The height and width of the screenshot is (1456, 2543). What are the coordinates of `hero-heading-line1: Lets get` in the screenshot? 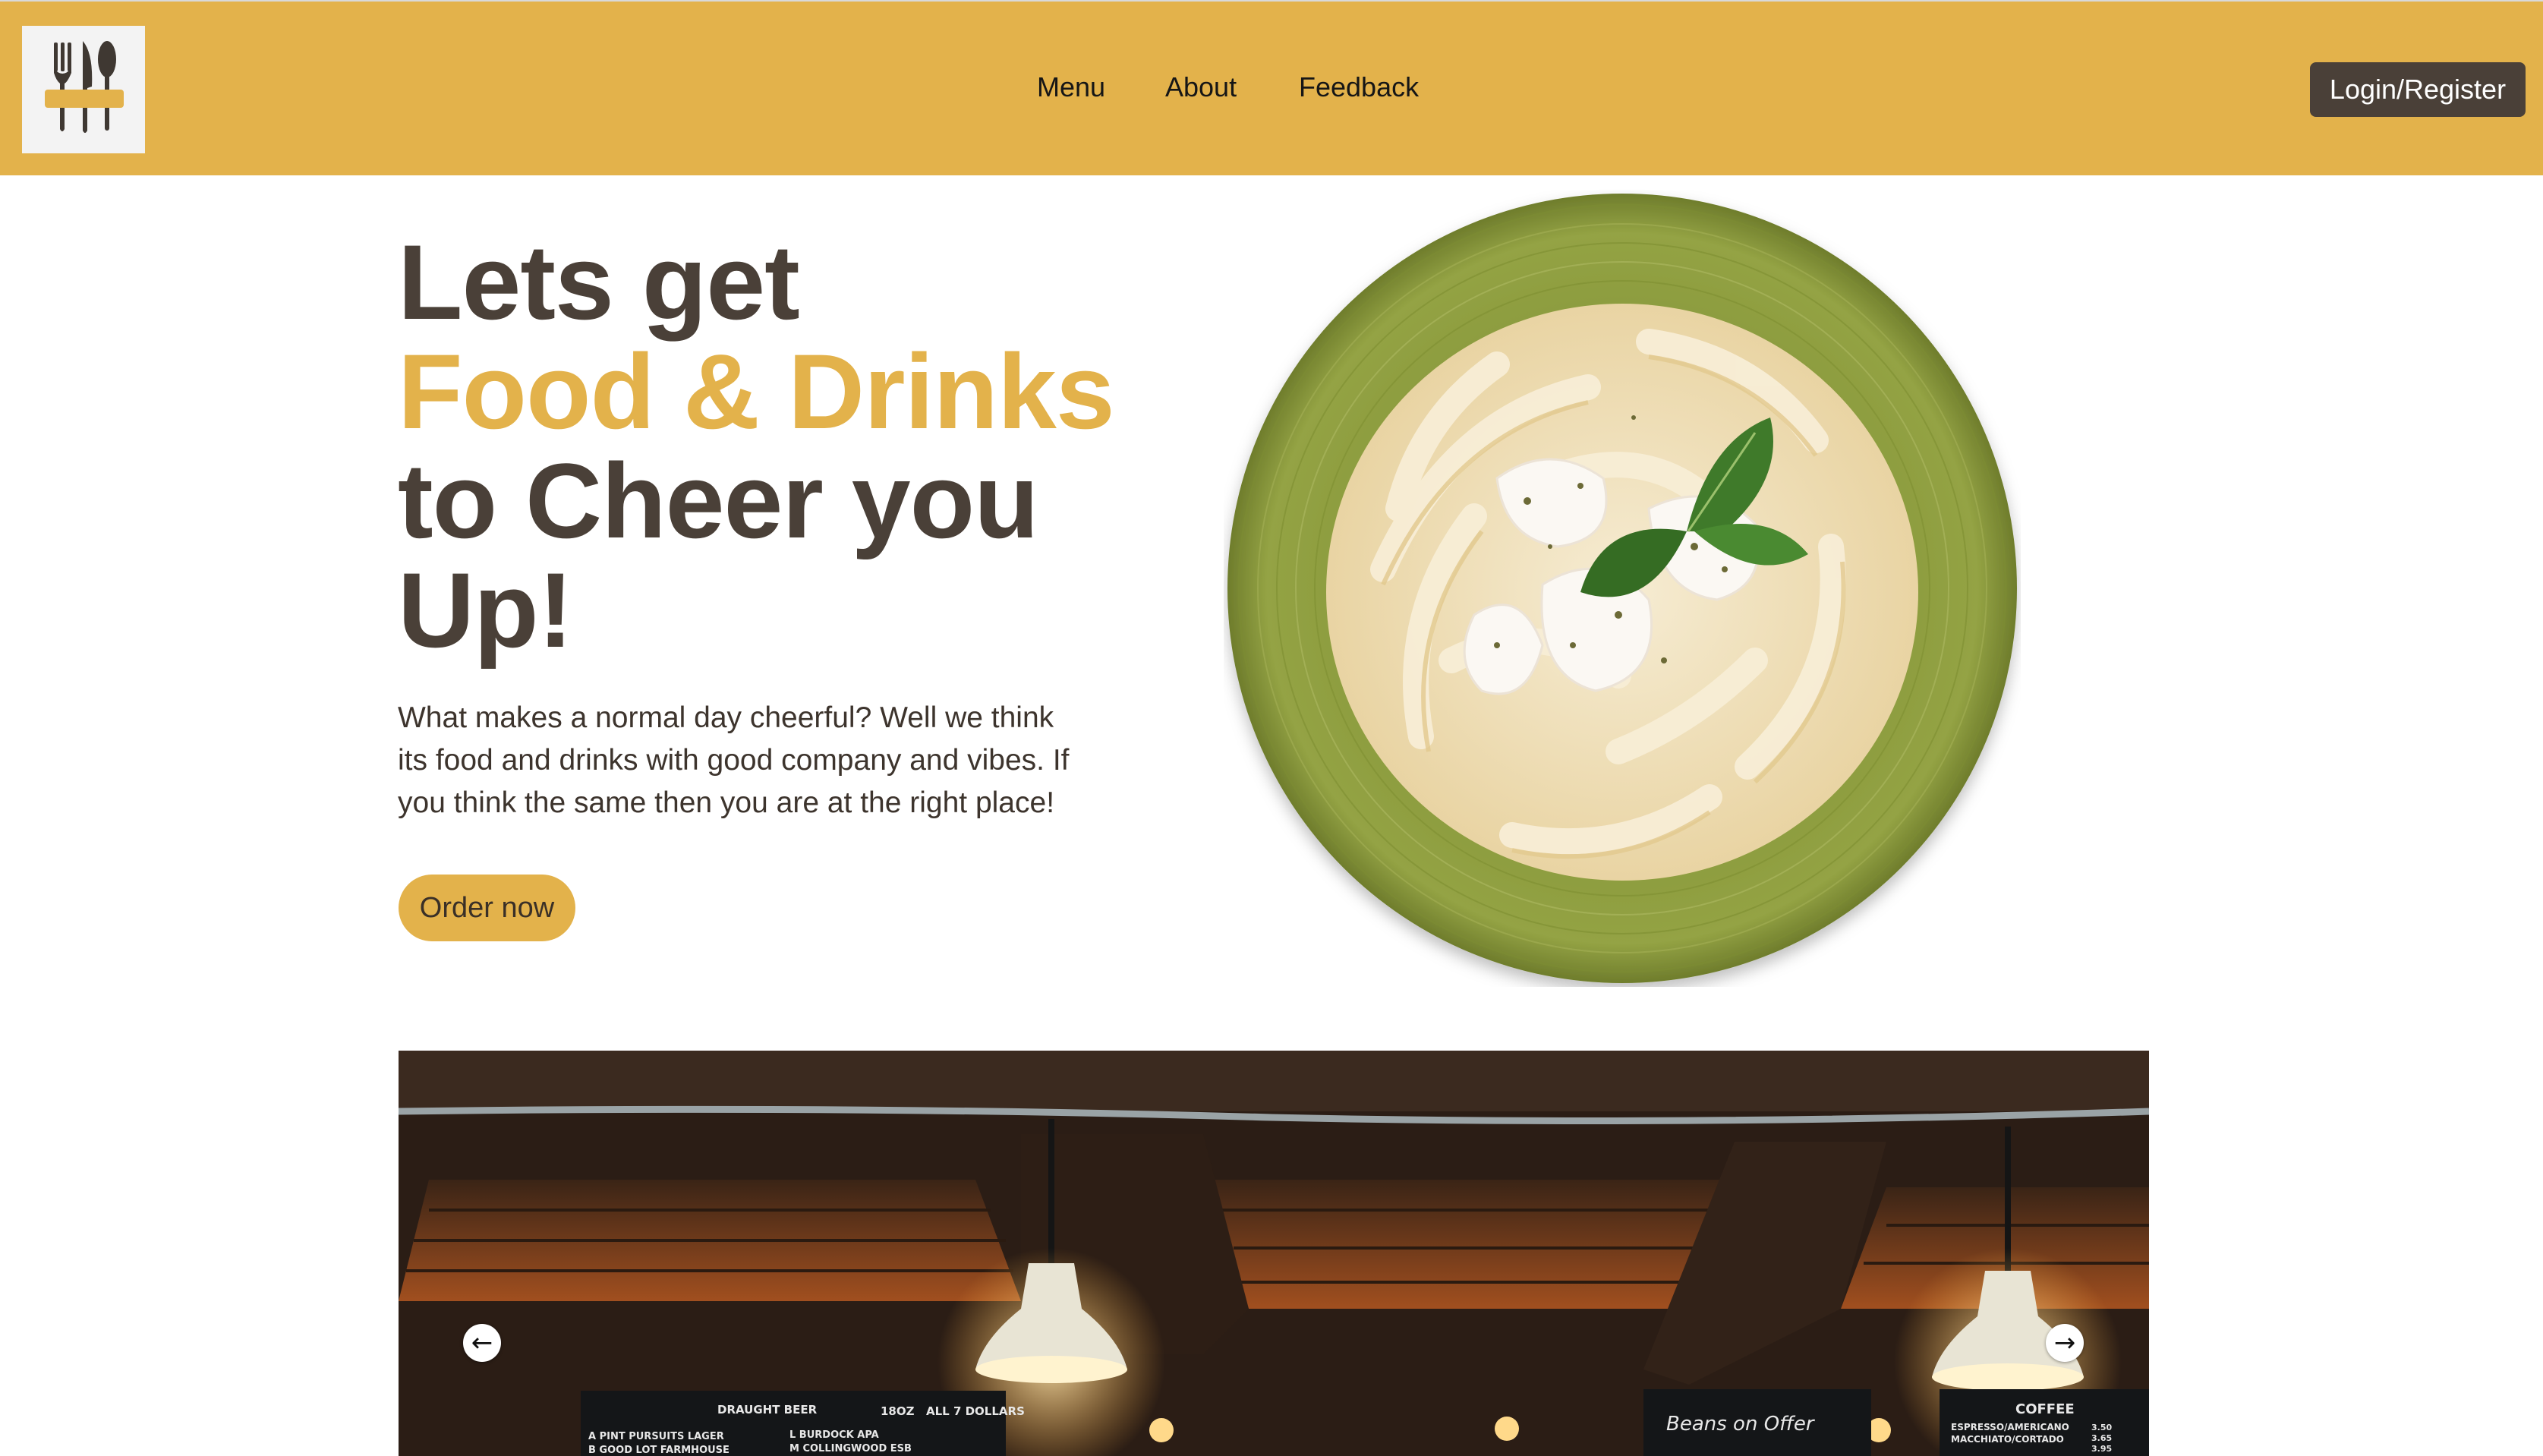 It's located at (599, 282).